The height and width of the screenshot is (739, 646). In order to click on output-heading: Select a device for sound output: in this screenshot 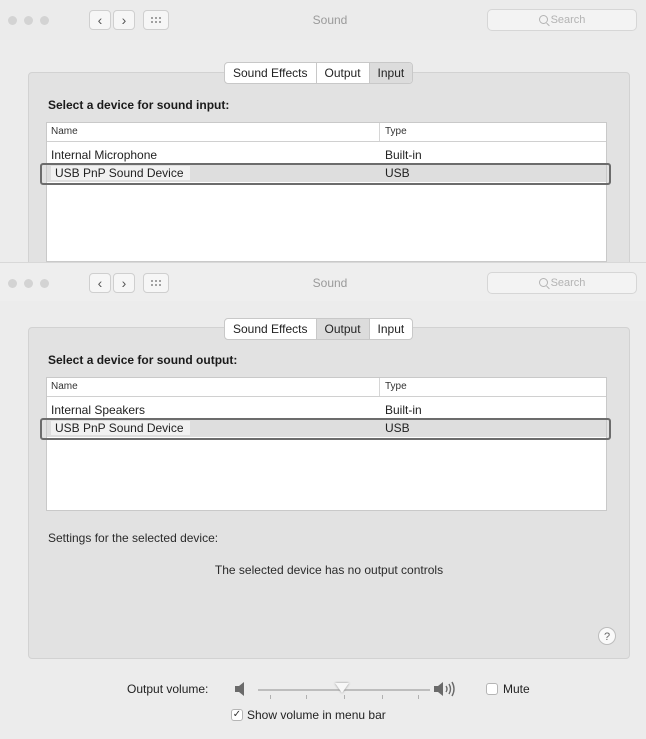, I will do `click(143, 360)`.